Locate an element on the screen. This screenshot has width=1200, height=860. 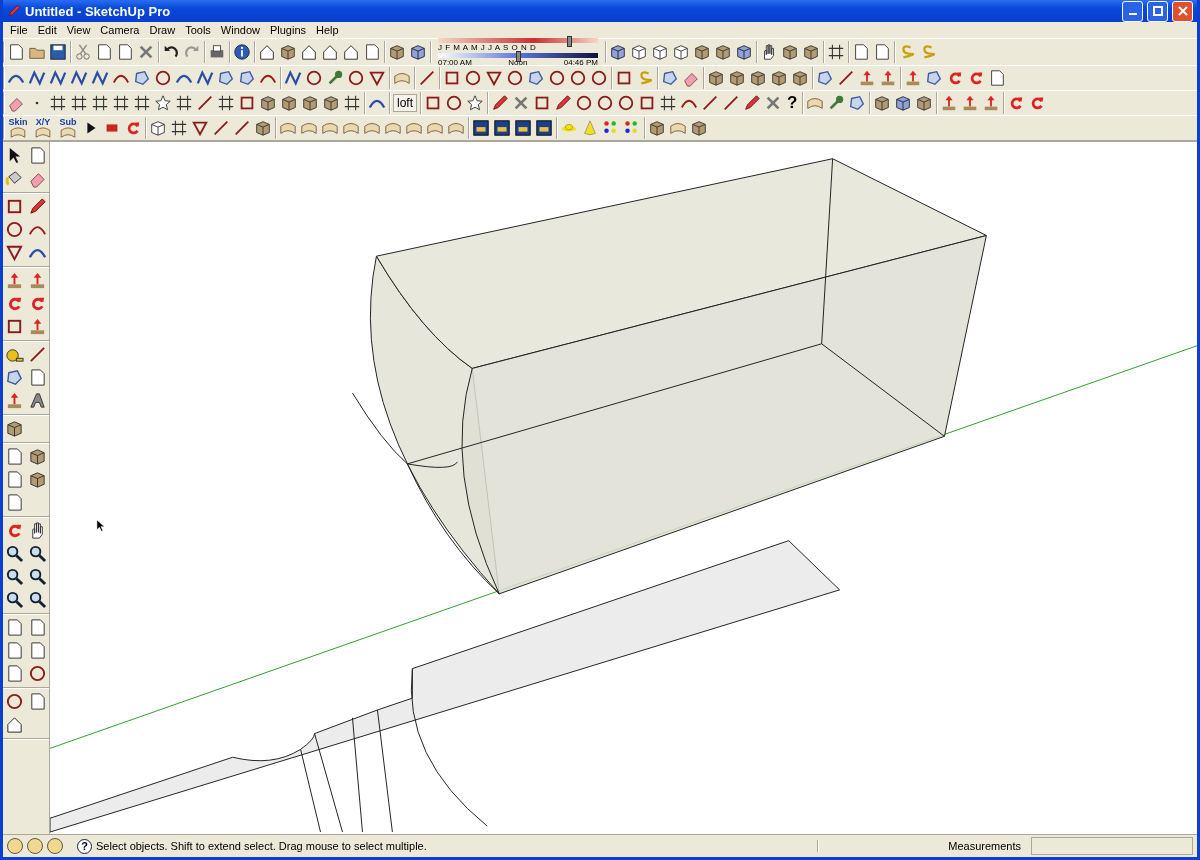
loft-button: loft is located at coordinates (405, 103).